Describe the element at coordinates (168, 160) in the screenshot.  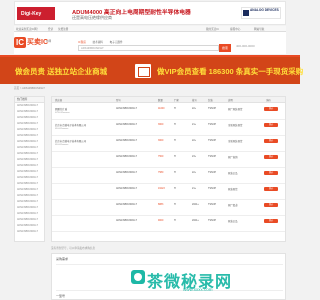
I see `table-row: ADS1395RUSR1LT 7500 TI 23+ TSSOP 原厂直销 询价` at that location.